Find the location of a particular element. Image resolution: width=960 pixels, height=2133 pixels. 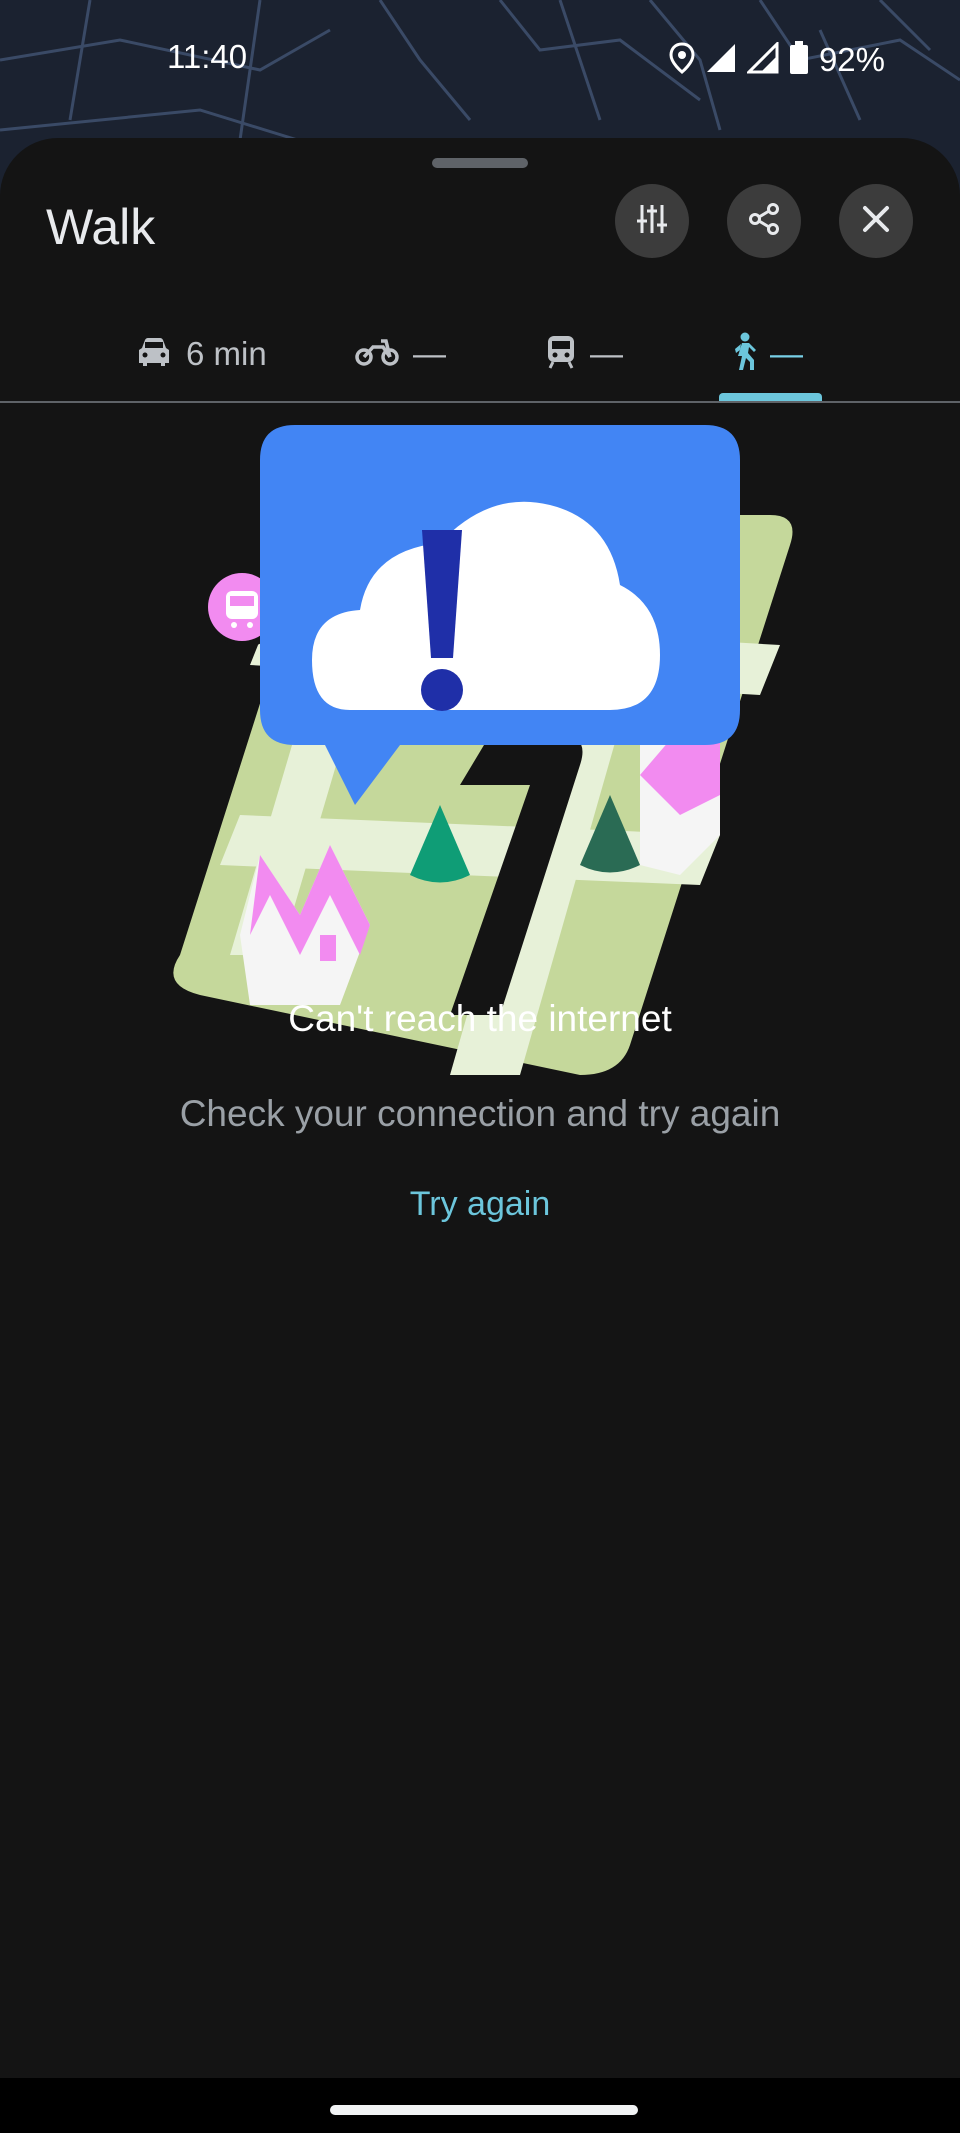

status-icons: 92% is located at coordinates (777, 60).